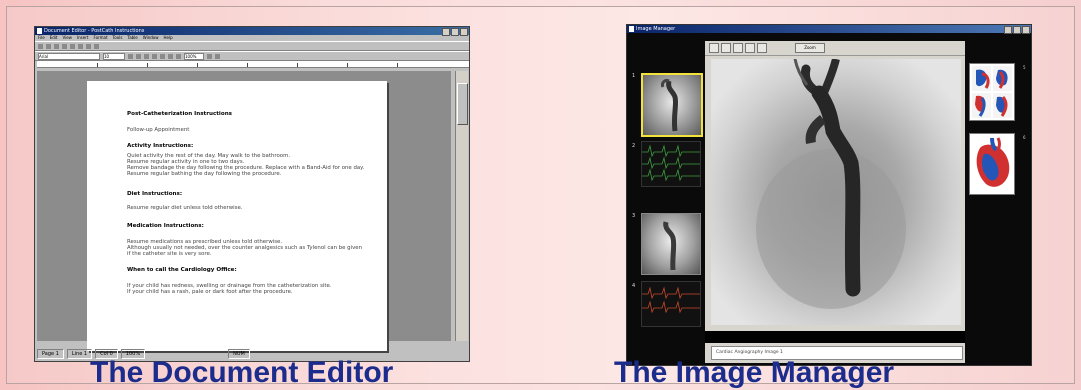 This screenshot has width=1081, height=390. I want to click on flip-icon, so click(738, 48).